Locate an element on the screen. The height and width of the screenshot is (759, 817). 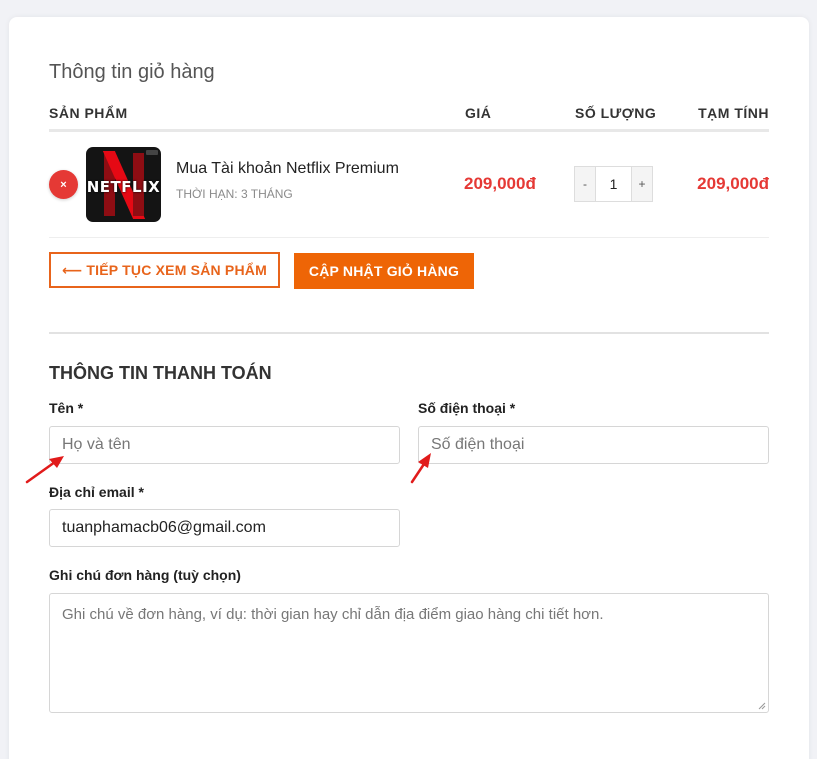
update-cart-button: CẬP NHẬT GIỎ HÀNG is located at coordinates (384, 271).